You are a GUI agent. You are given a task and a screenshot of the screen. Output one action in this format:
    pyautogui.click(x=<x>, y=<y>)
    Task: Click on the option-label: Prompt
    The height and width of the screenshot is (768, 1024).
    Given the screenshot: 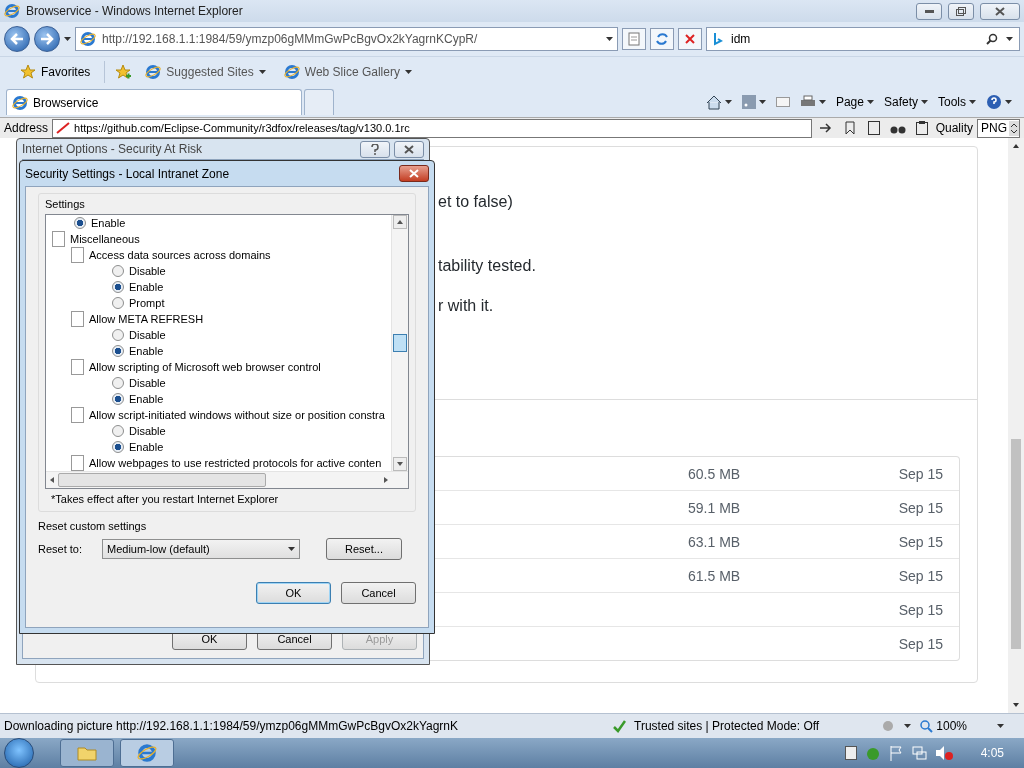 What is the action you would take?
    pyautogui.click(x=147, y=303)
    